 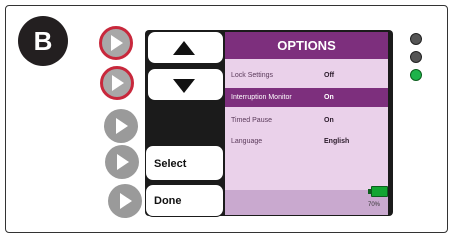 I want to click on battery-icon, so click(x=379, y=191).